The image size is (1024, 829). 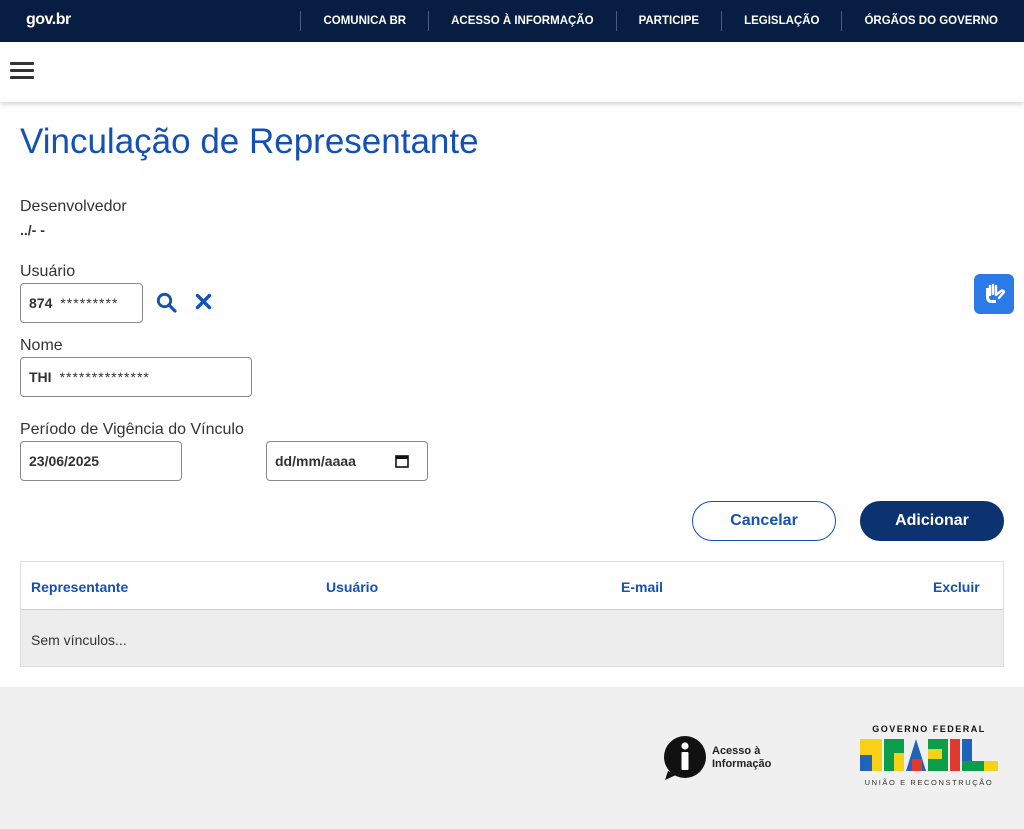 What do you see at coordinates (512, 72) in the screenshot?
I see `site-header` at bounding box center [512, 72].